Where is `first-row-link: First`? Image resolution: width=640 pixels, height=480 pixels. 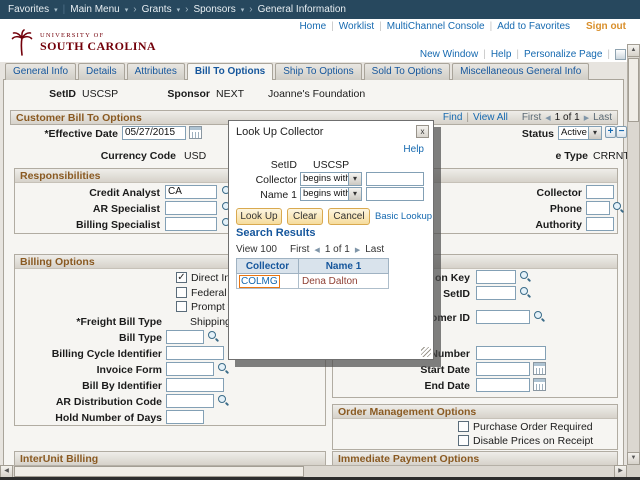
first-row-link: First is located at coordinates (531, 117).